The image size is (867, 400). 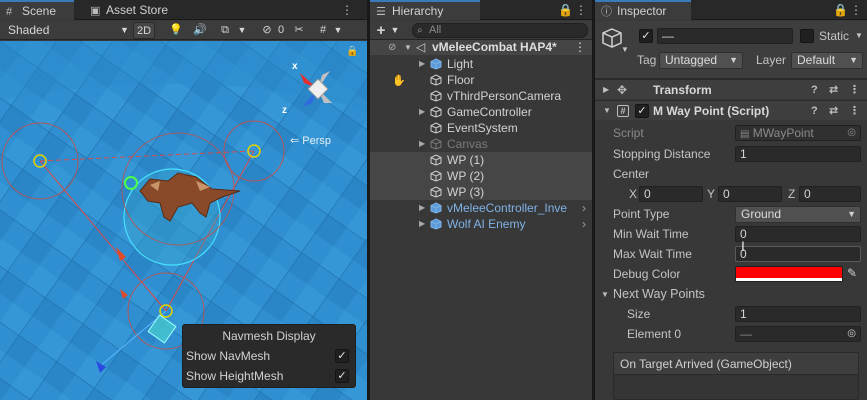 I want to click on hierarchy-search-input: ⌕ All, so click(x=500, y=30).